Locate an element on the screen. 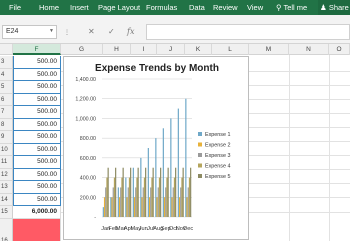  column-header-j: J is located at coordinates (171, 49).